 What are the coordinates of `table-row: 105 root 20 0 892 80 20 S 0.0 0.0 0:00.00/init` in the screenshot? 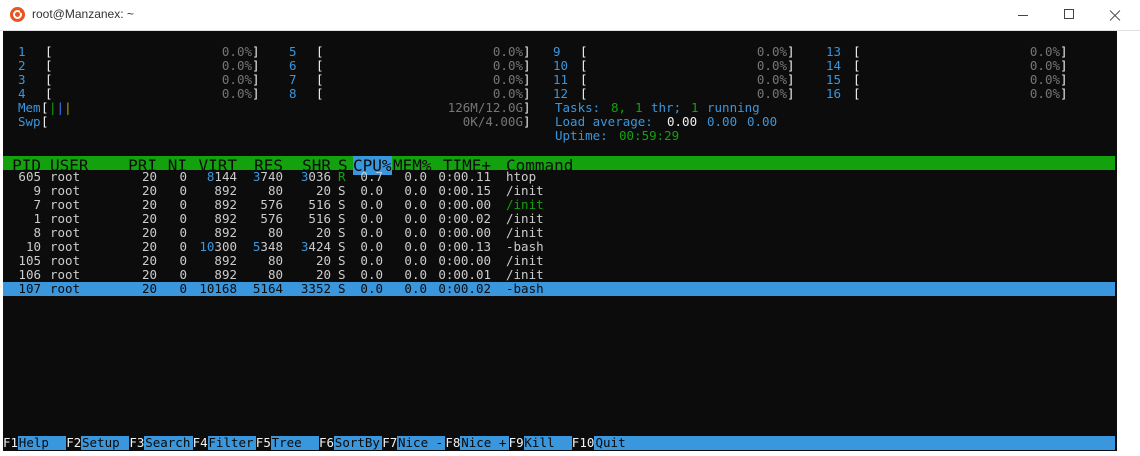 It's located at (559, 261).